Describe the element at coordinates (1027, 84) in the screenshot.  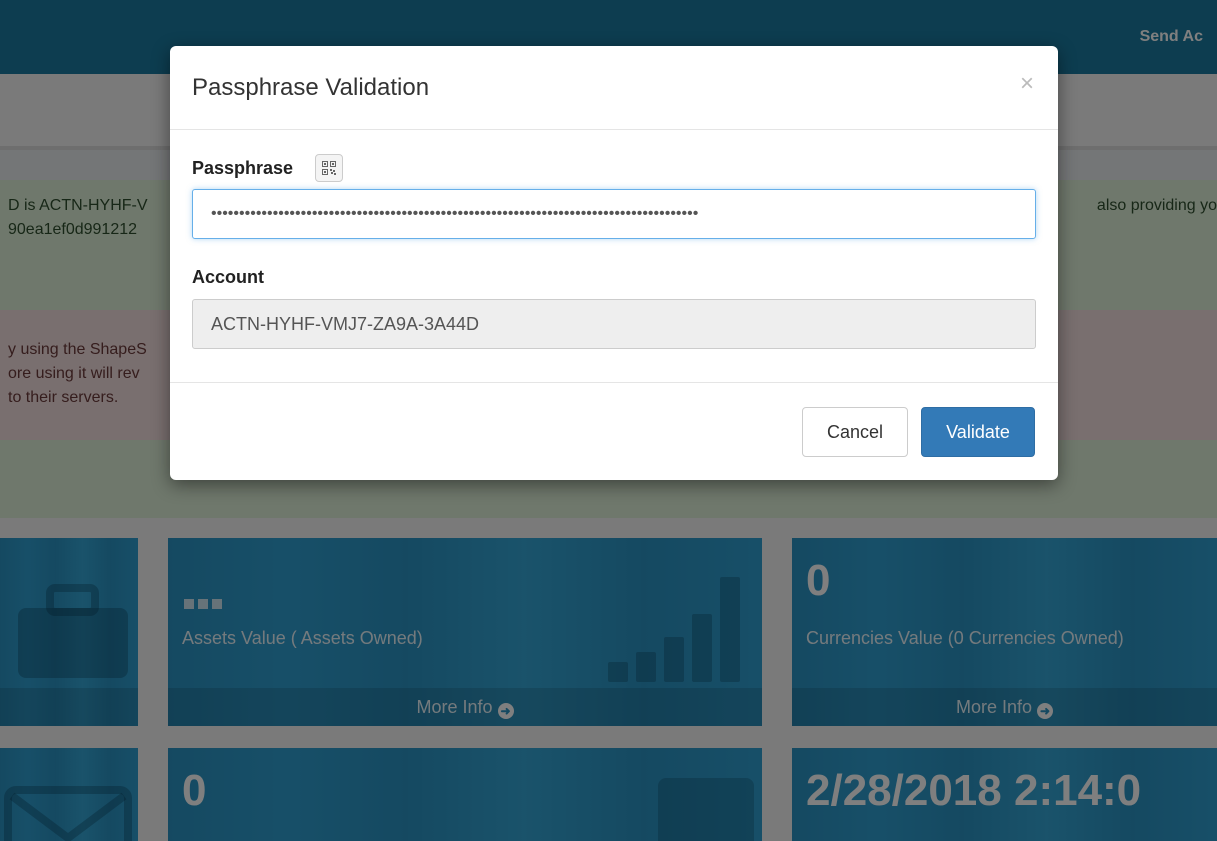
I see `close-icon: ×` at that location.